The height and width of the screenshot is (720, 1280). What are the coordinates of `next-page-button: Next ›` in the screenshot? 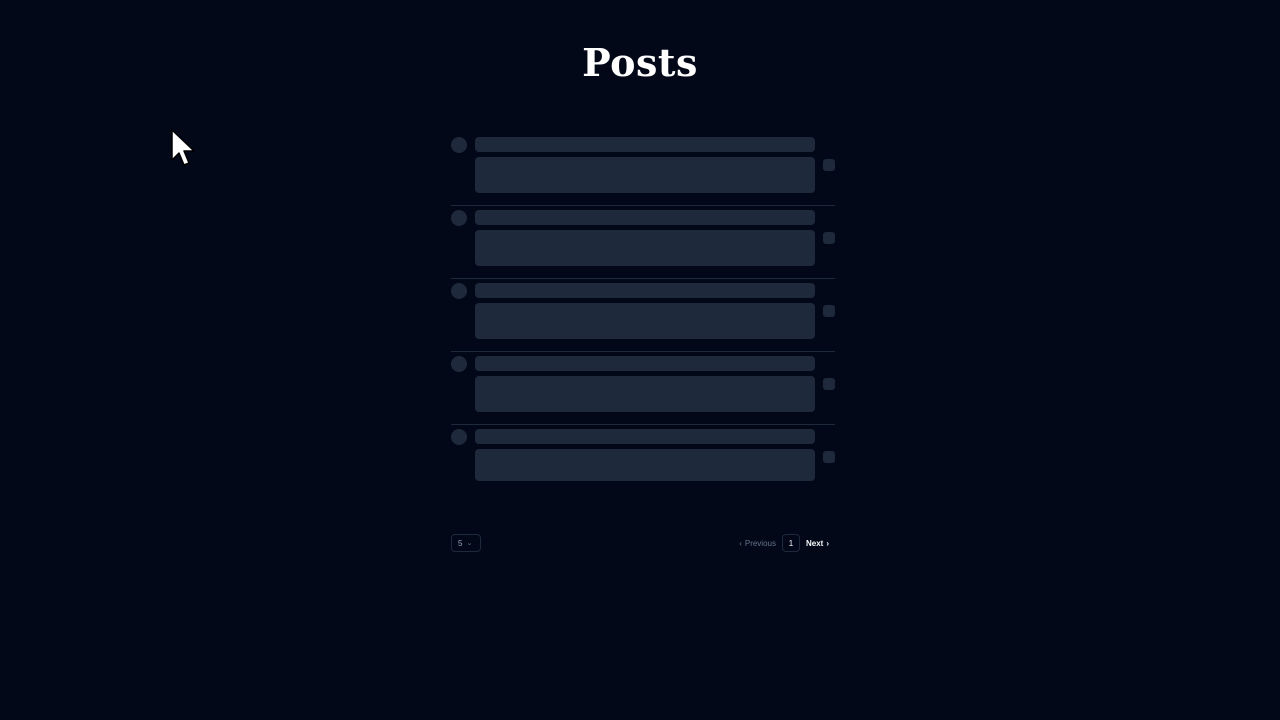 It's located at (817, 543).